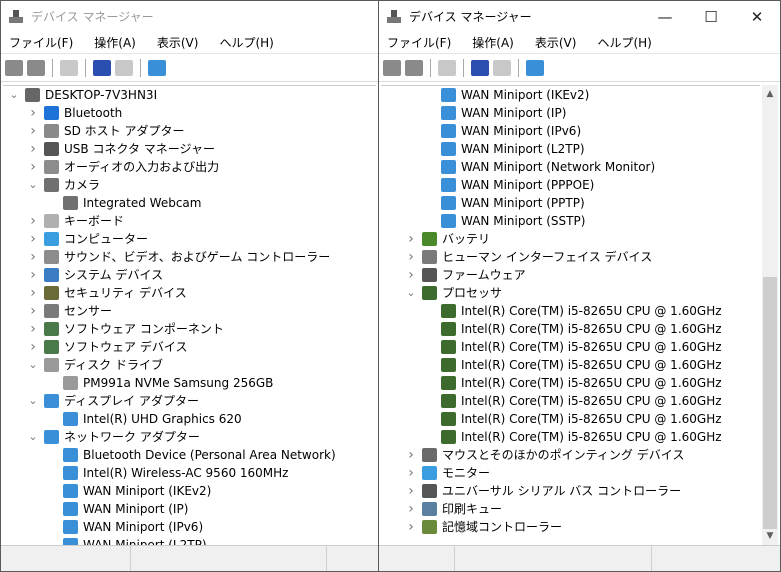 Image resolution: width=781 pixels, height=572 pixels. What do you see at coordinates (570, 293) in the screenshot?
I see `tree-item: ⌄ プロセッサ` at bounding box center [570, 293].